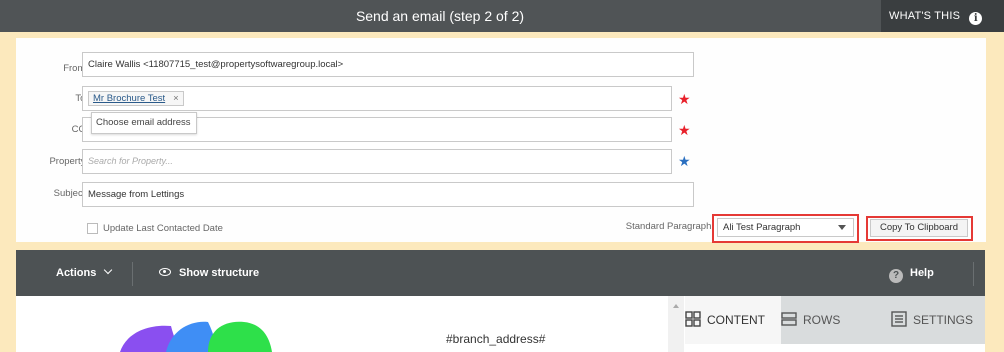  What do you see at coordinates (500, 273) in the screenshot?
I see `editor-toolbar: Actions Show structure ? Help` at bounding box center [500, 273].